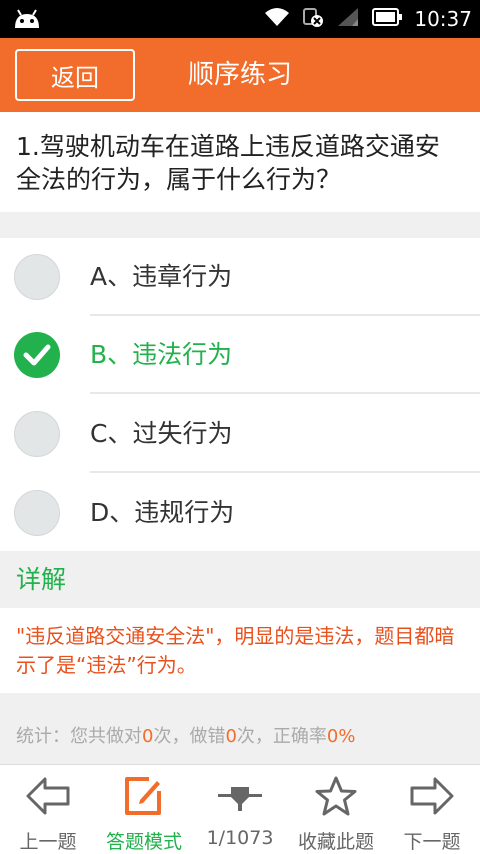 The width and height of the screenshot is (480, 854). I want to click on stats-area: 统计：您共做对0次，做错0次，正确率0%, so click(240, 728).